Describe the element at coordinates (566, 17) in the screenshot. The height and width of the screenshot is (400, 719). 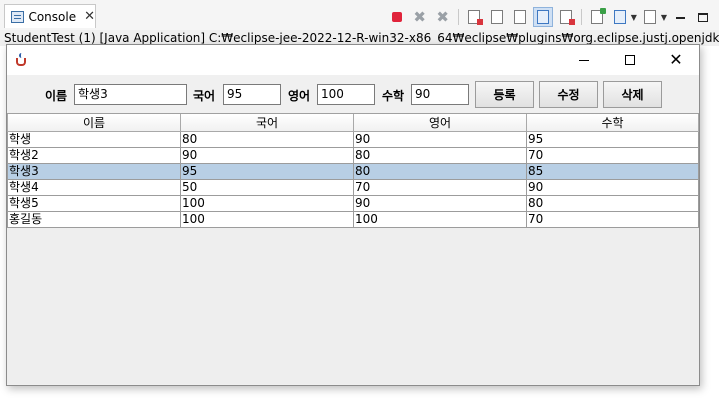
I see `show-console-on-stderr-icon` at that location.